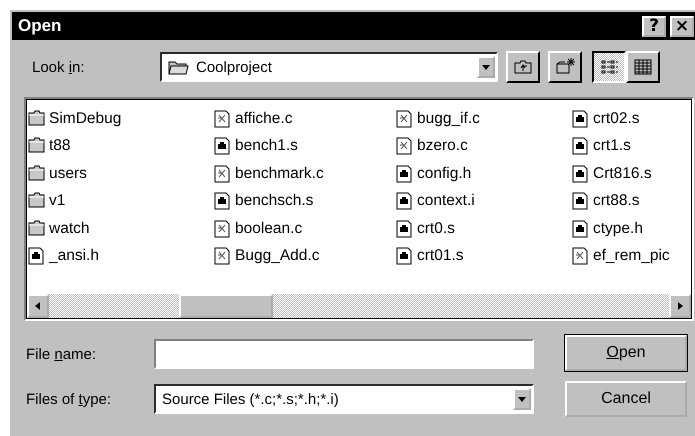  What do you see at coordinates (523, 67) in the screenshot?
I see `up-folder-button` at bounding box center [523, 67].